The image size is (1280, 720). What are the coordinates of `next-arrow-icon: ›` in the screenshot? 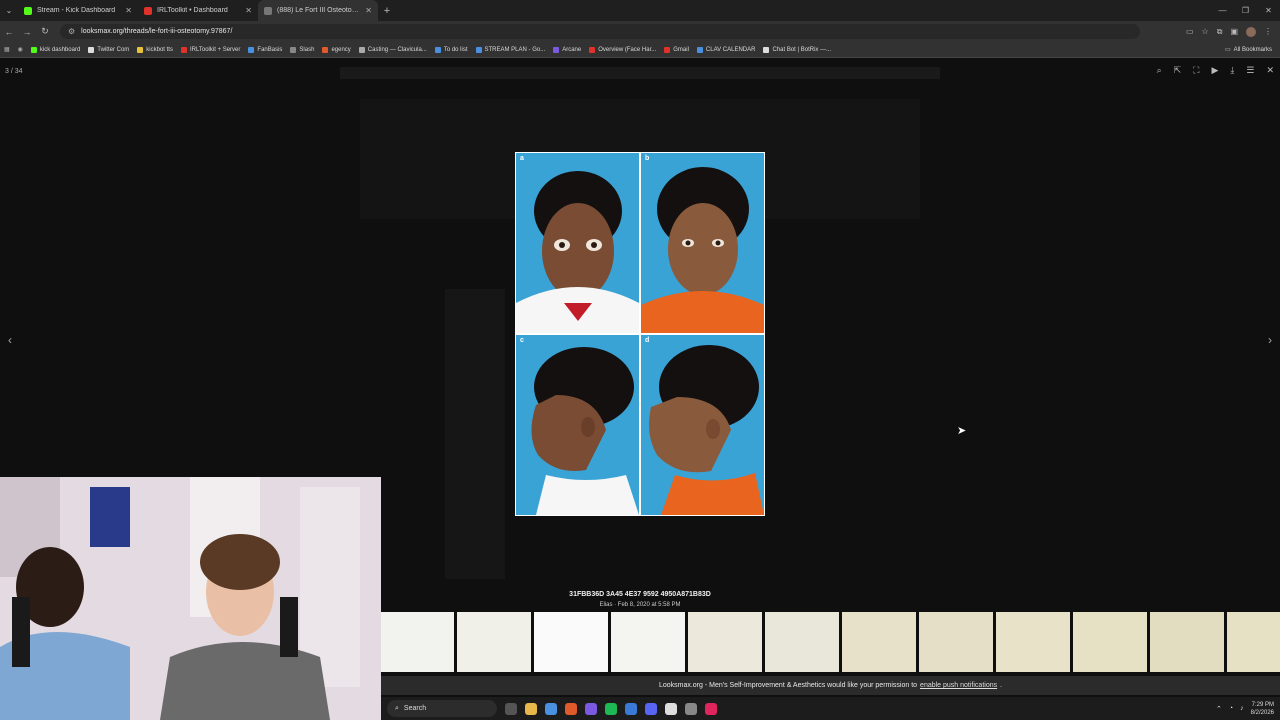 It's located at (1270, 340).